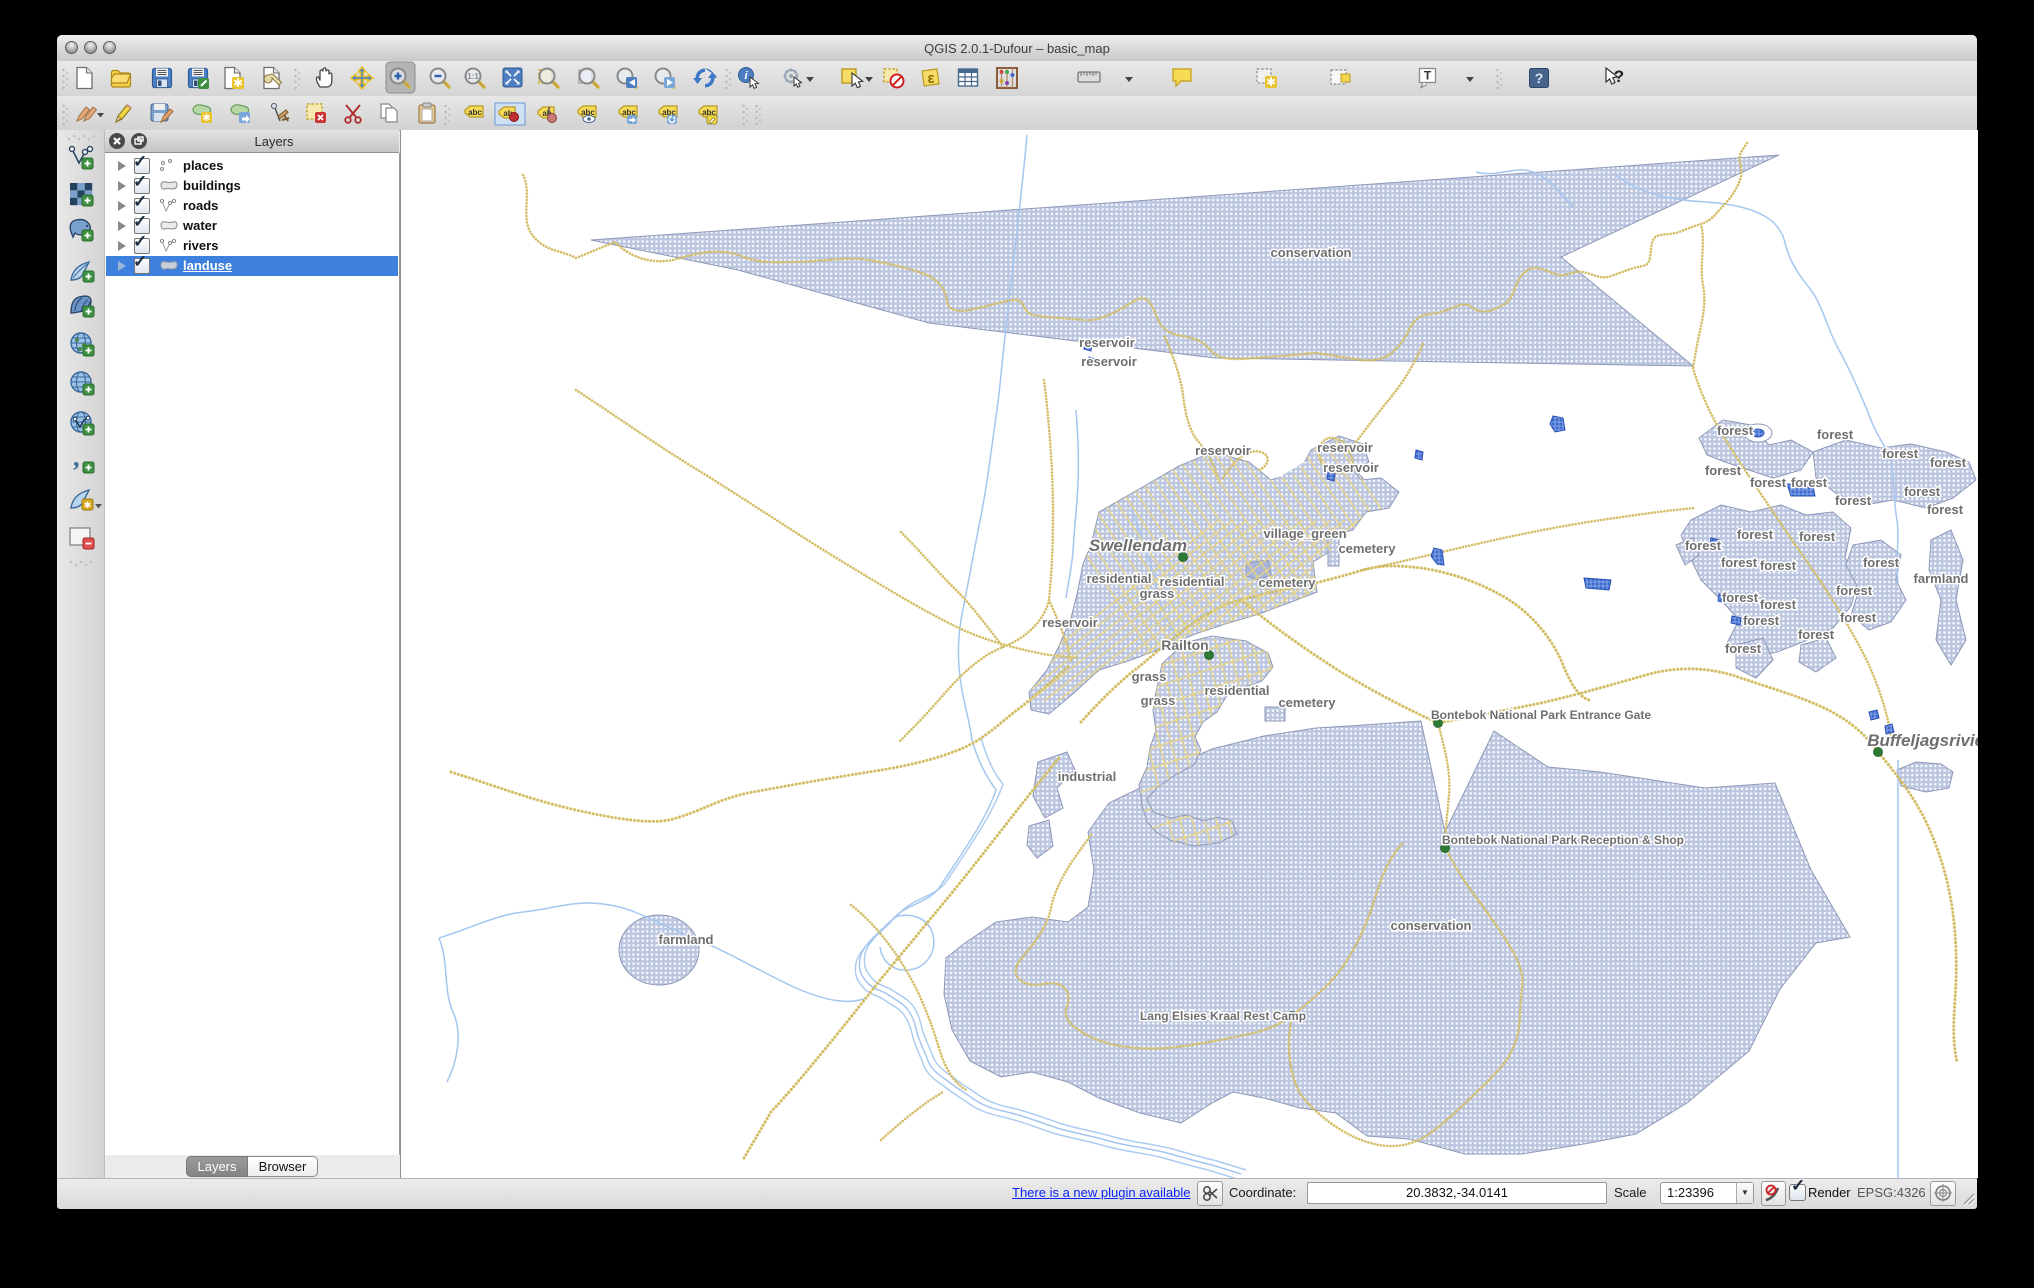  Describe the element at coordinates (1184, 645) in the screenshot. I see `svg-text: Railton` at that location.